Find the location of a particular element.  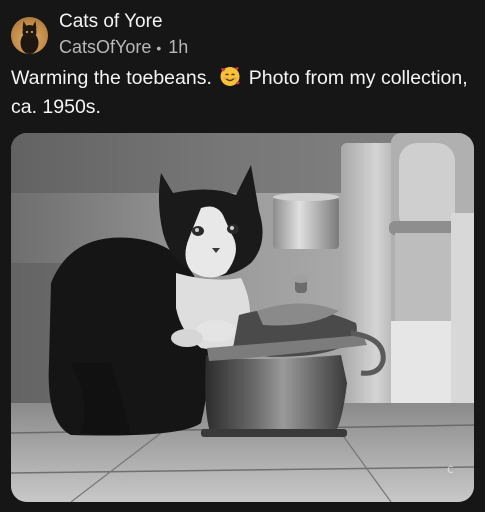

author-name: Cats of Yore is located at coordinates (111, 22).